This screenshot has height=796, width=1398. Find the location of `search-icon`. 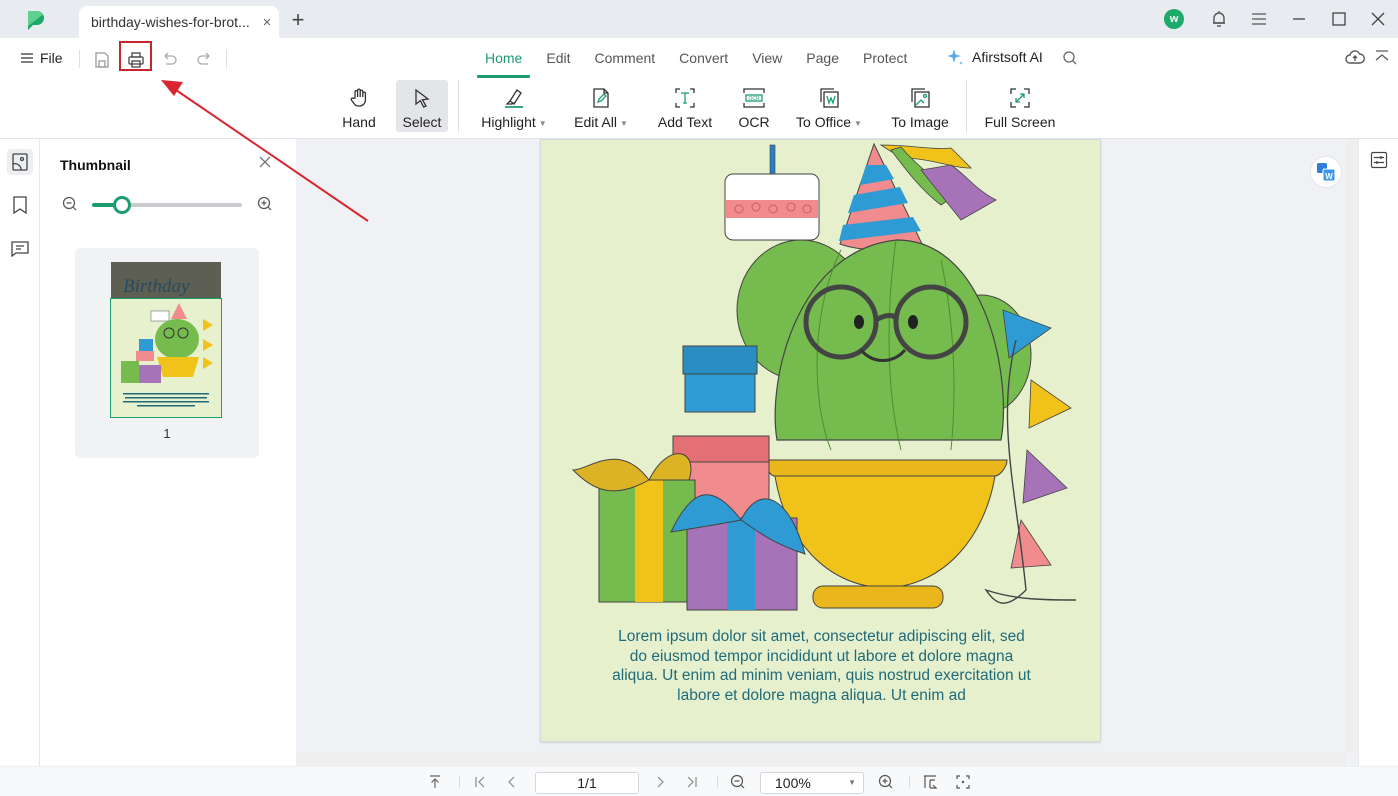

search-icon is located at coordinates (1070, 58).